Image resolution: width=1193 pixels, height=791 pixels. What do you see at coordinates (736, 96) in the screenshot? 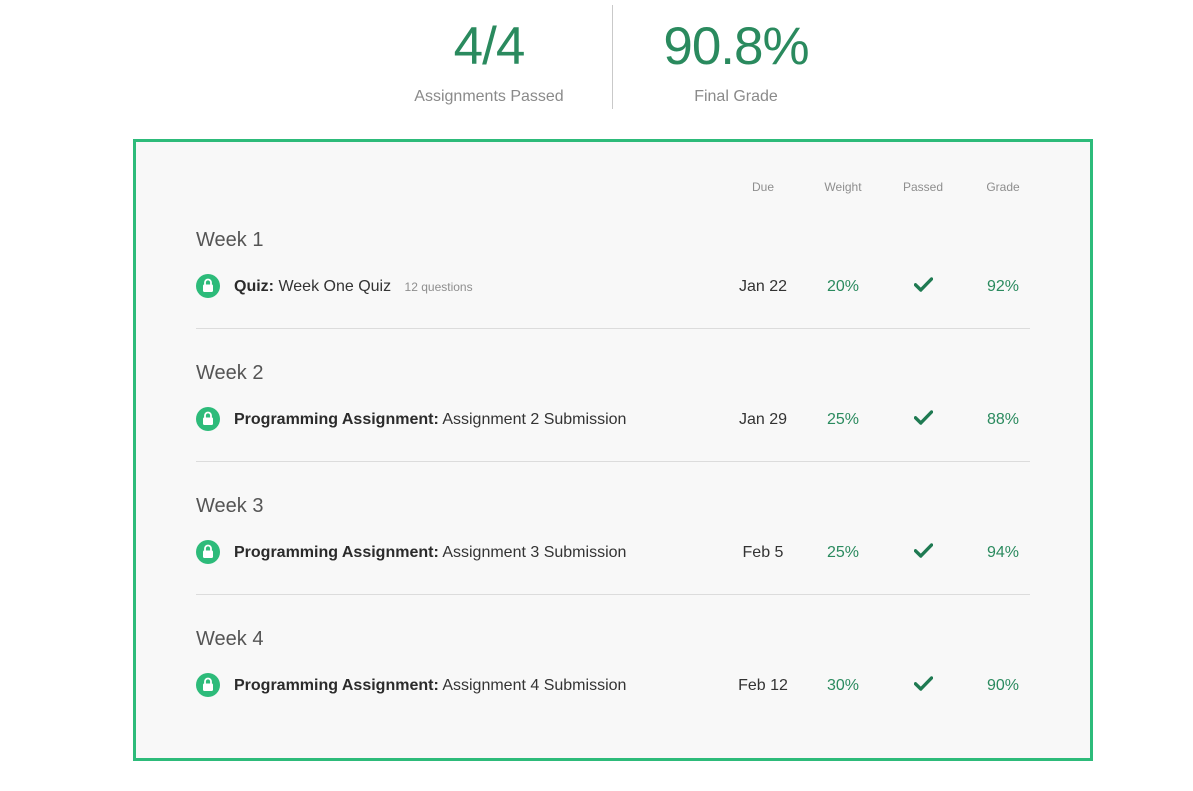
I see `final-grade-label: Final Grade` at bounding box center [736, 96].